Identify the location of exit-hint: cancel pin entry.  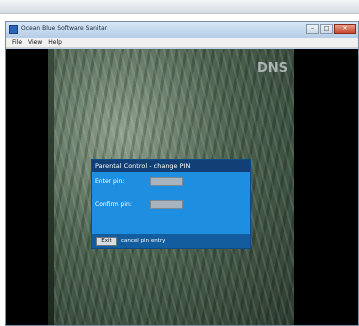
(143, 241).